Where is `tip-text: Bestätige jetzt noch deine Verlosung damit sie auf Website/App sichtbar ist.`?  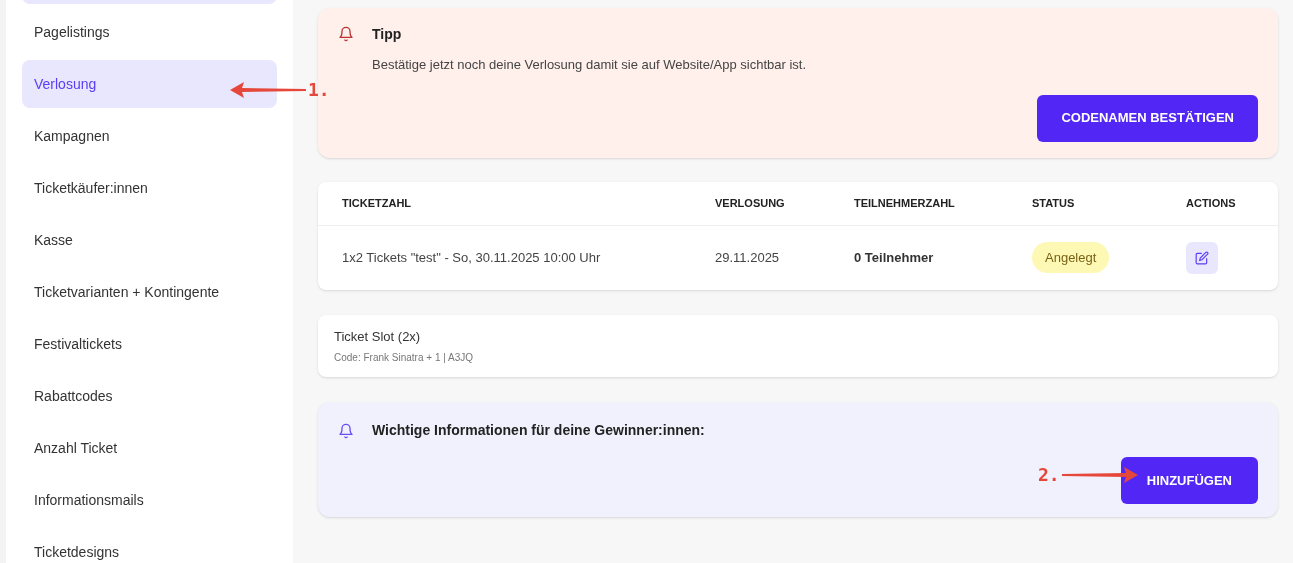
tip-text: Bestätige jetzt noch deine Verlosung damit sie auf Website/App sichtbar ist. is located at coordinates (589, 65).